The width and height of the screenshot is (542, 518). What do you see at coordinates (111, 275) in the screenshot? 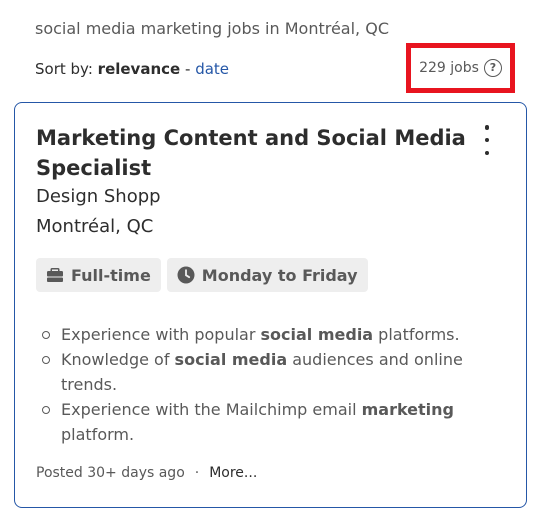
I see `job-type-label: Full-time` at bounding box center [111, 275].